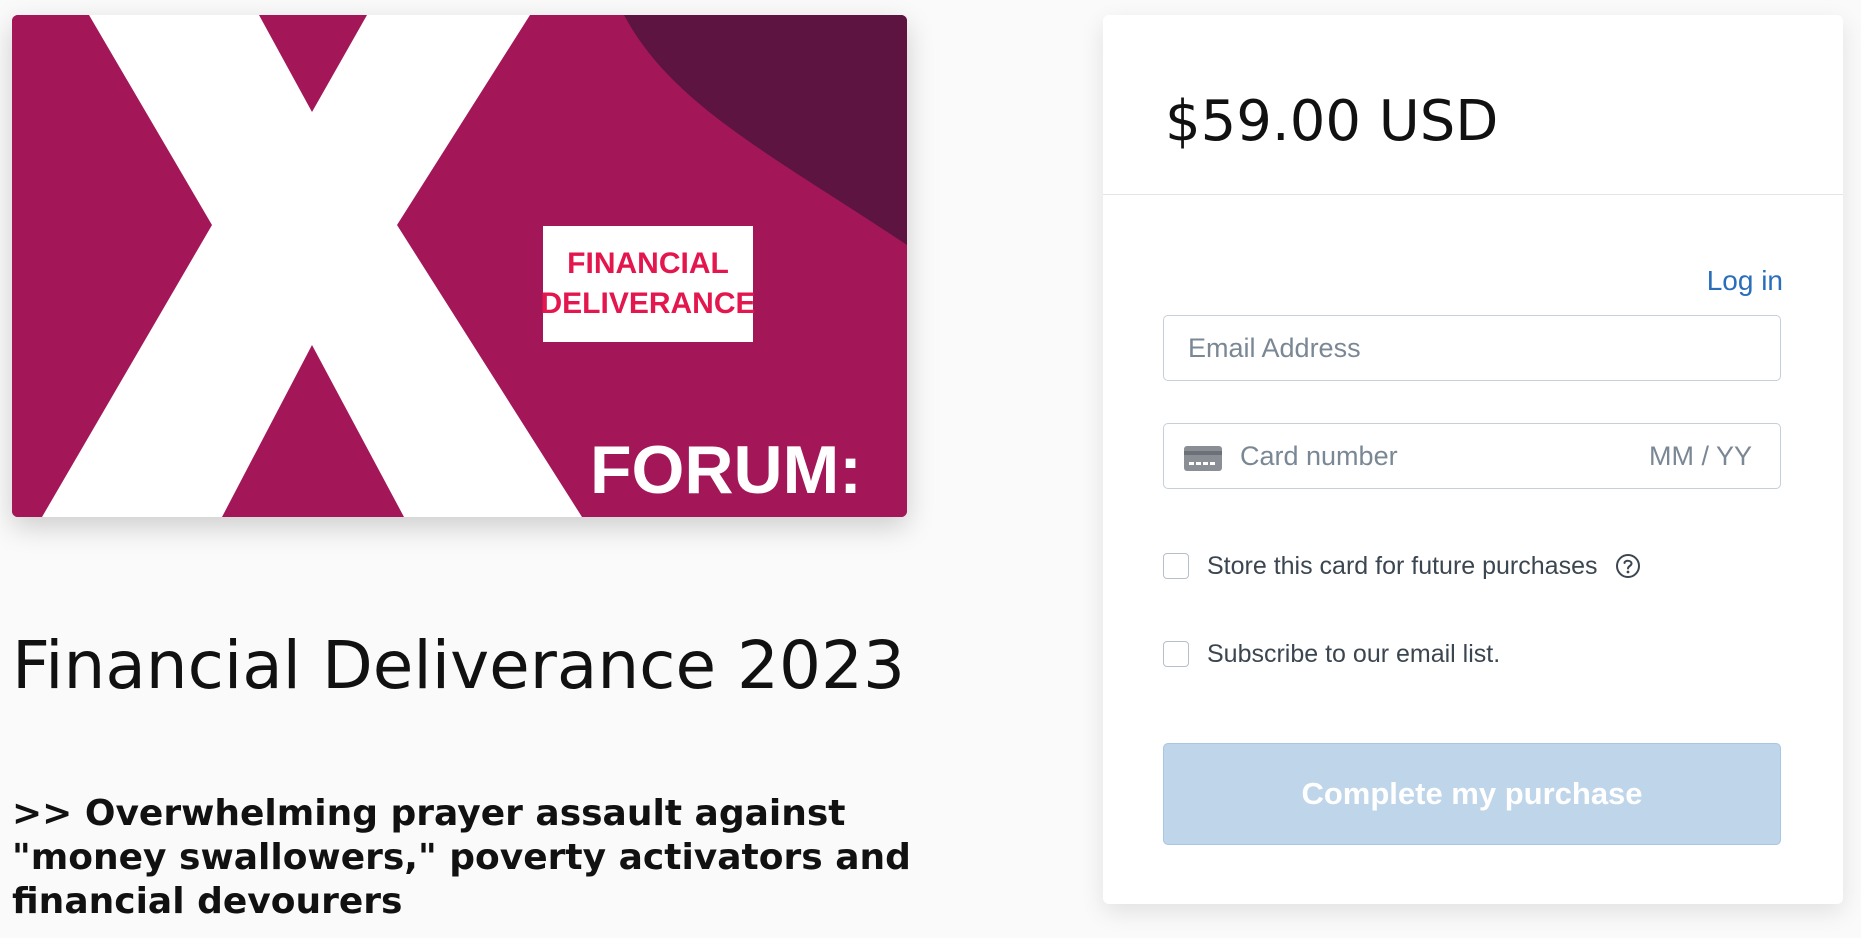 Image resolution: width=1861 pixels, height=938 pixels. I want to click on email-field-container, so click(1472, 348).